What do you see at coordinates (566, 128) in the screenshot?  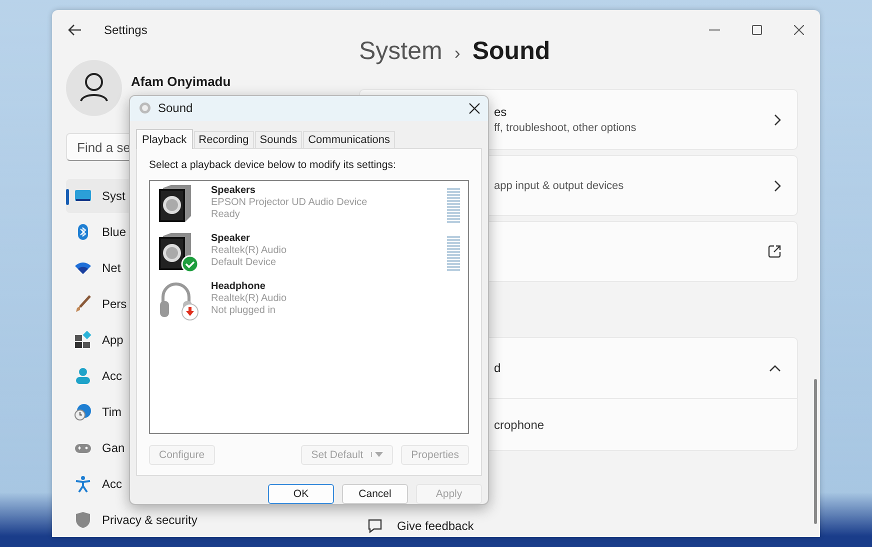 I see `card-subtitle: ff, troubleshoot, other options` at bounding box center [566, 128].